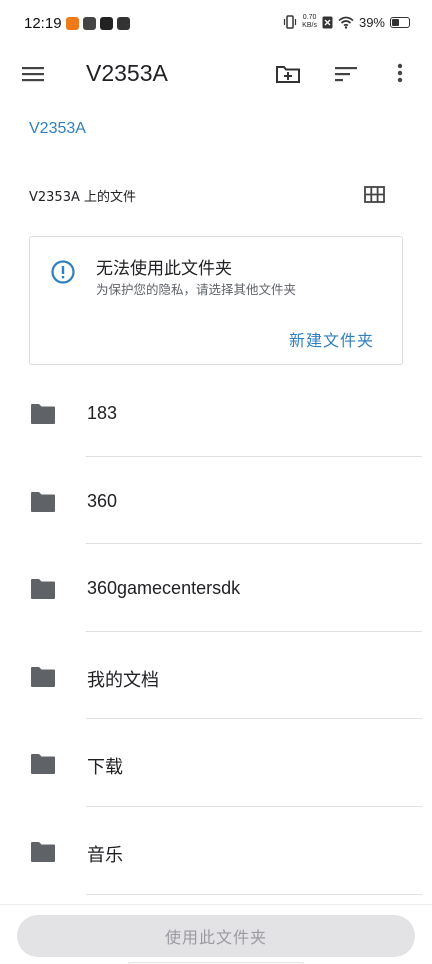  Describe the element at coordinates (106, 23) in the screenshot. I see `tiktok-notification-icon` at that location.